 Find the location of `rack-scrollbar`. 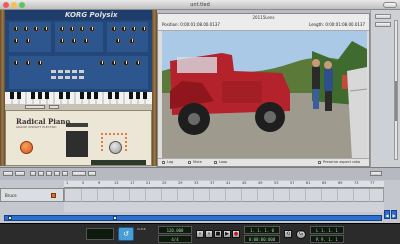

rack-scrollbar is located at coordinates (396, 90).